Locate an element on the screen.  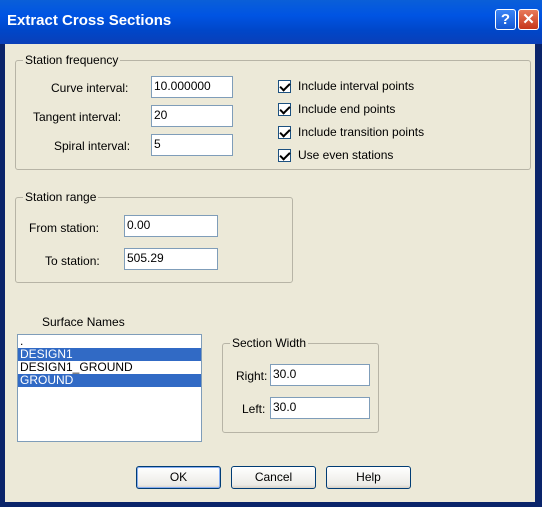
station-frequency-legend: Station frequency is located at coordinates (72, 60).